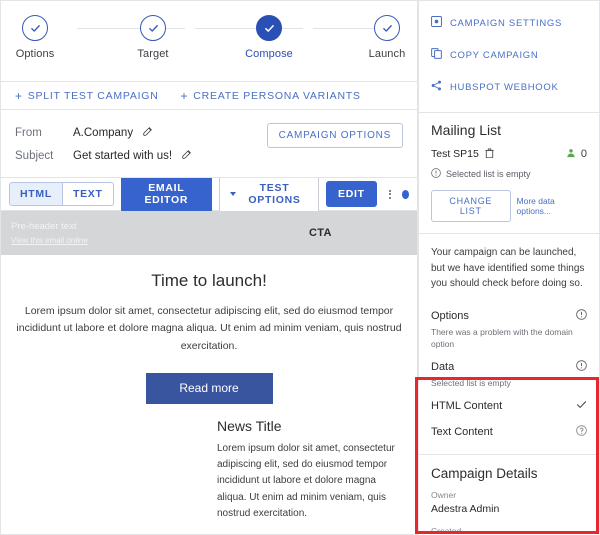 The width and height of the screenshot is (600, 535). I want to click on status-item-head: Data, so click(509, 367).